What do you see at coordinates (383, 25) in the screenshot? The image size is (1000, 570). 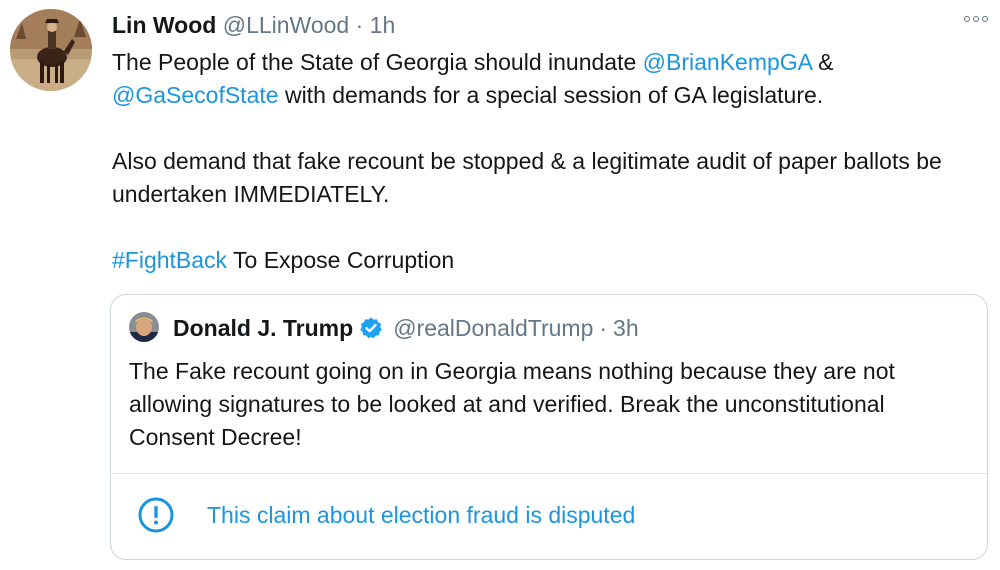 I see `tweet-timestamp: 1h` at bounding box center [383, 25].